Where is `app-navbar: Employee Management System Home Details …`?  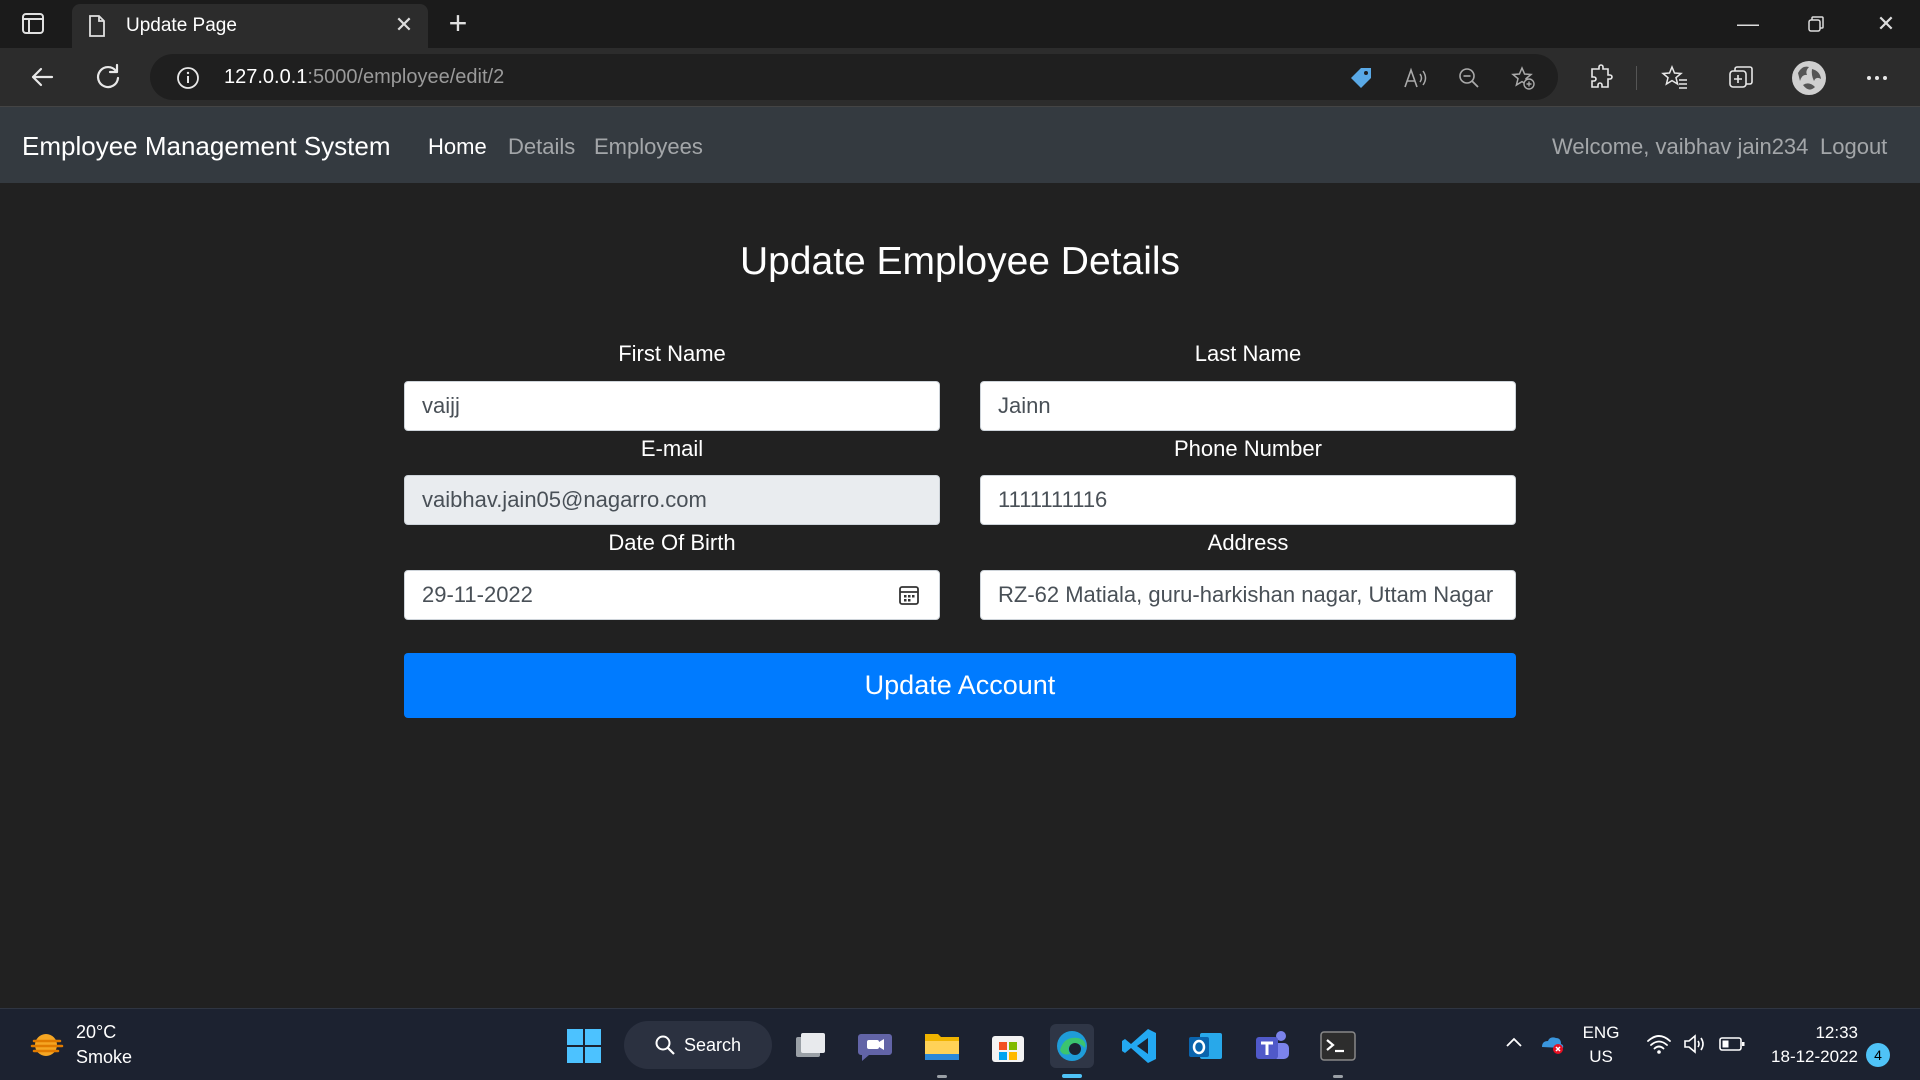
app-navbar: Employee Management System Home Details … is located at coordinates (960, 144).